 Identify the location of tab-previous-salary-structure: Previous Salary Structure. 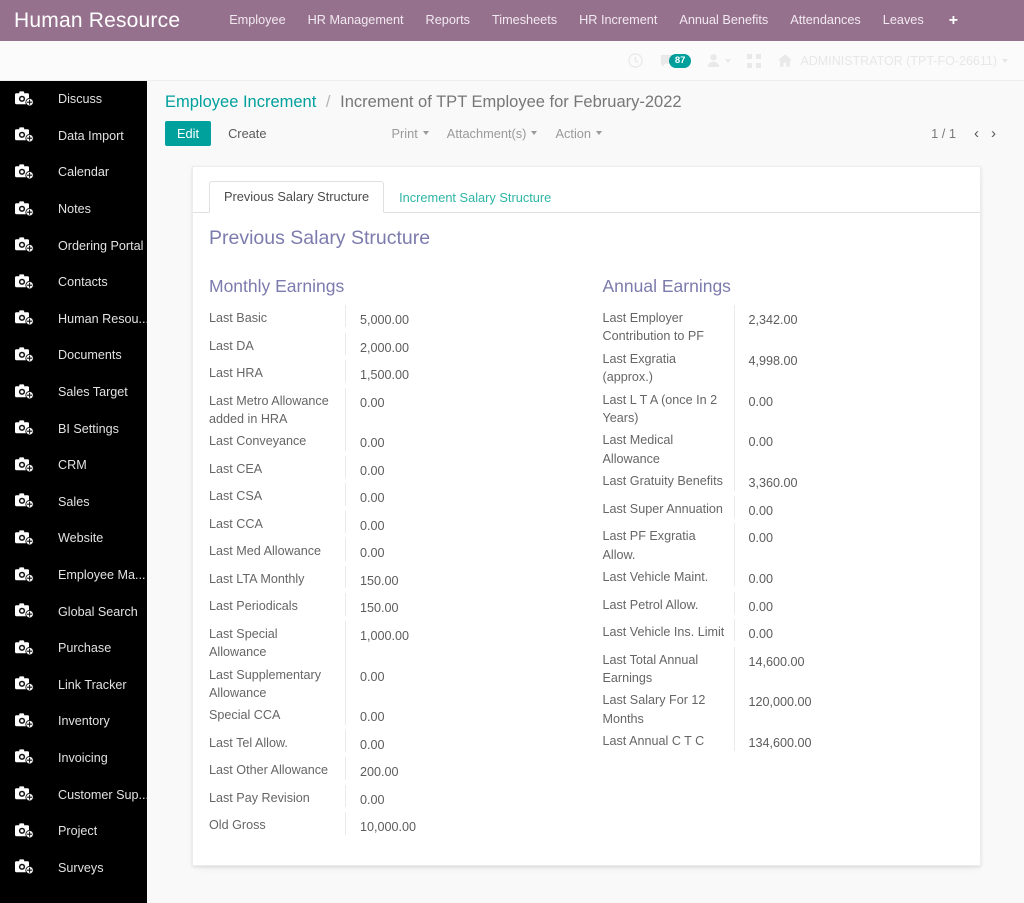
(297, 197).